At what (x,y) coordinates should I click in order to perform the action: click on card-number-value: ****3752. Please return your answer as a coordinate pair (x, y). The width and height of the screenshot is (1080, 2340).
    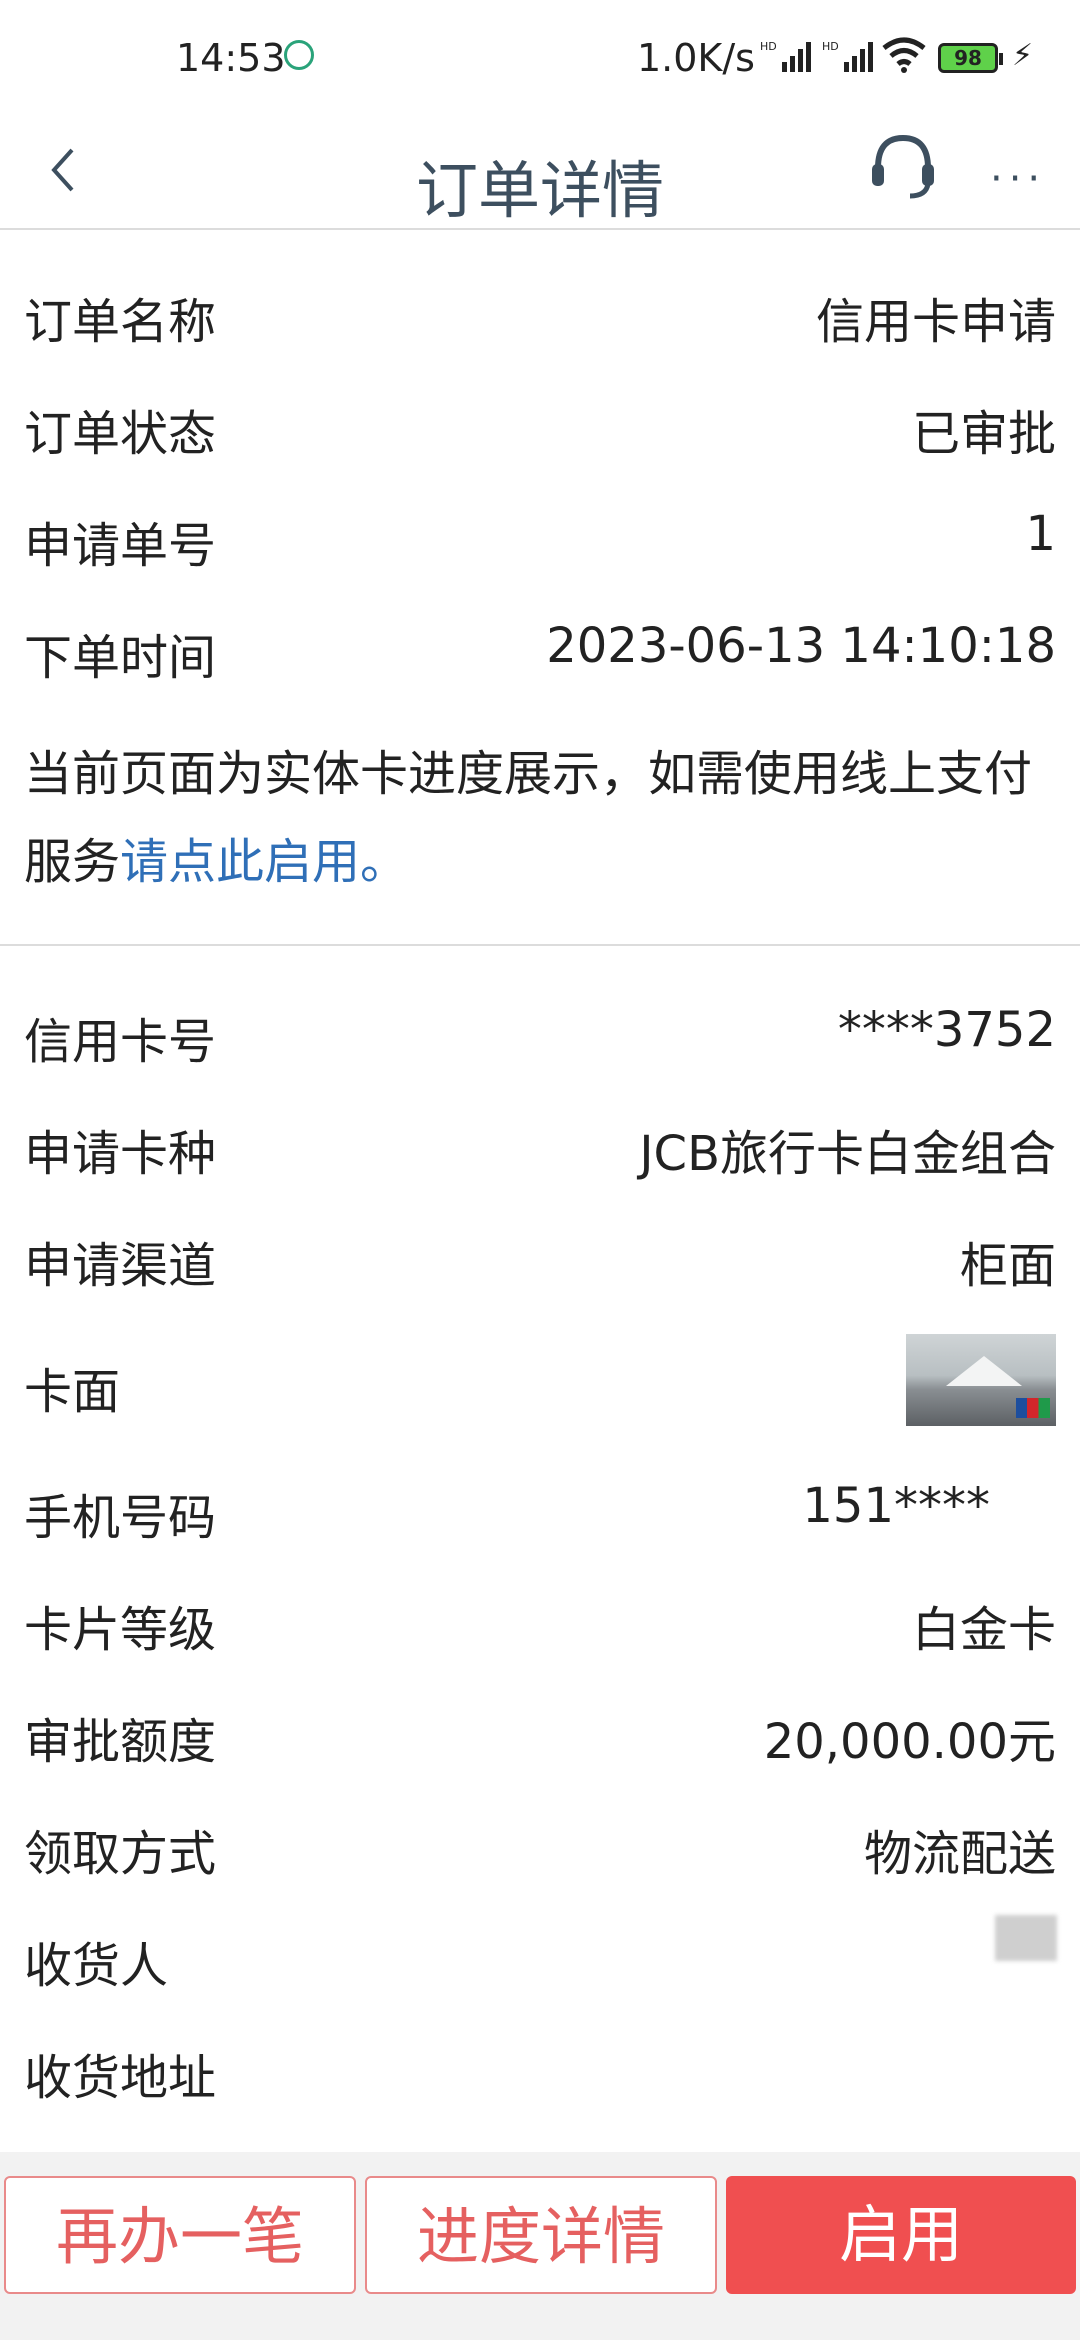
    Looking at the image, I should click on (946, 1030).